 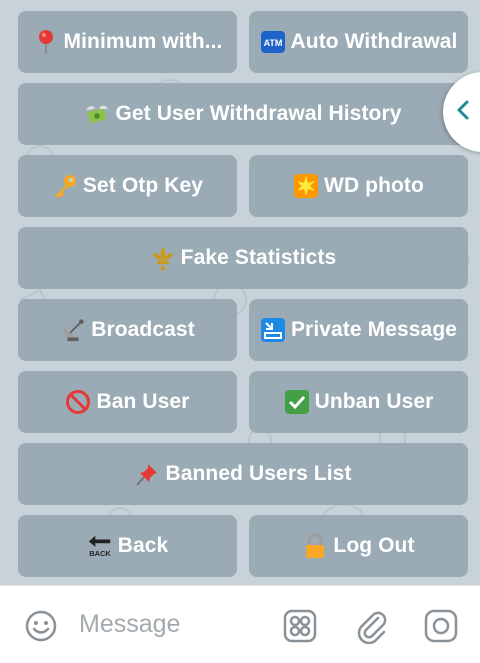 I want to click on private-message-label: Private Message, so click(x=374, y=329).